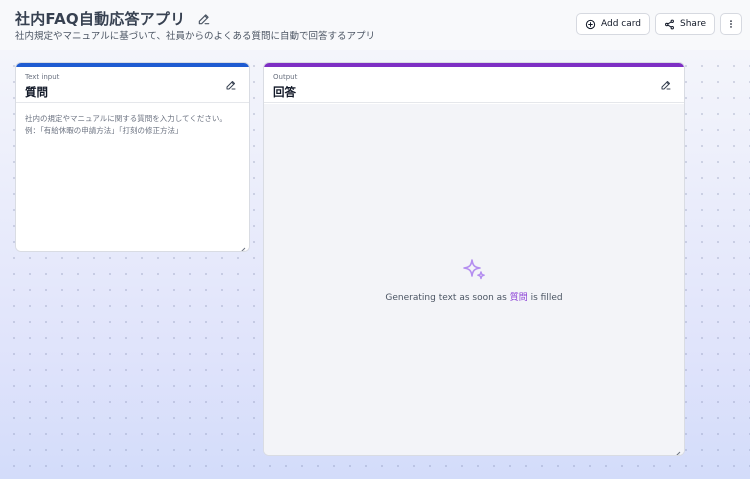  Describe the element at coordinates (285, 77) in the screenshot. I see `card-kind-label: Output` at that location.